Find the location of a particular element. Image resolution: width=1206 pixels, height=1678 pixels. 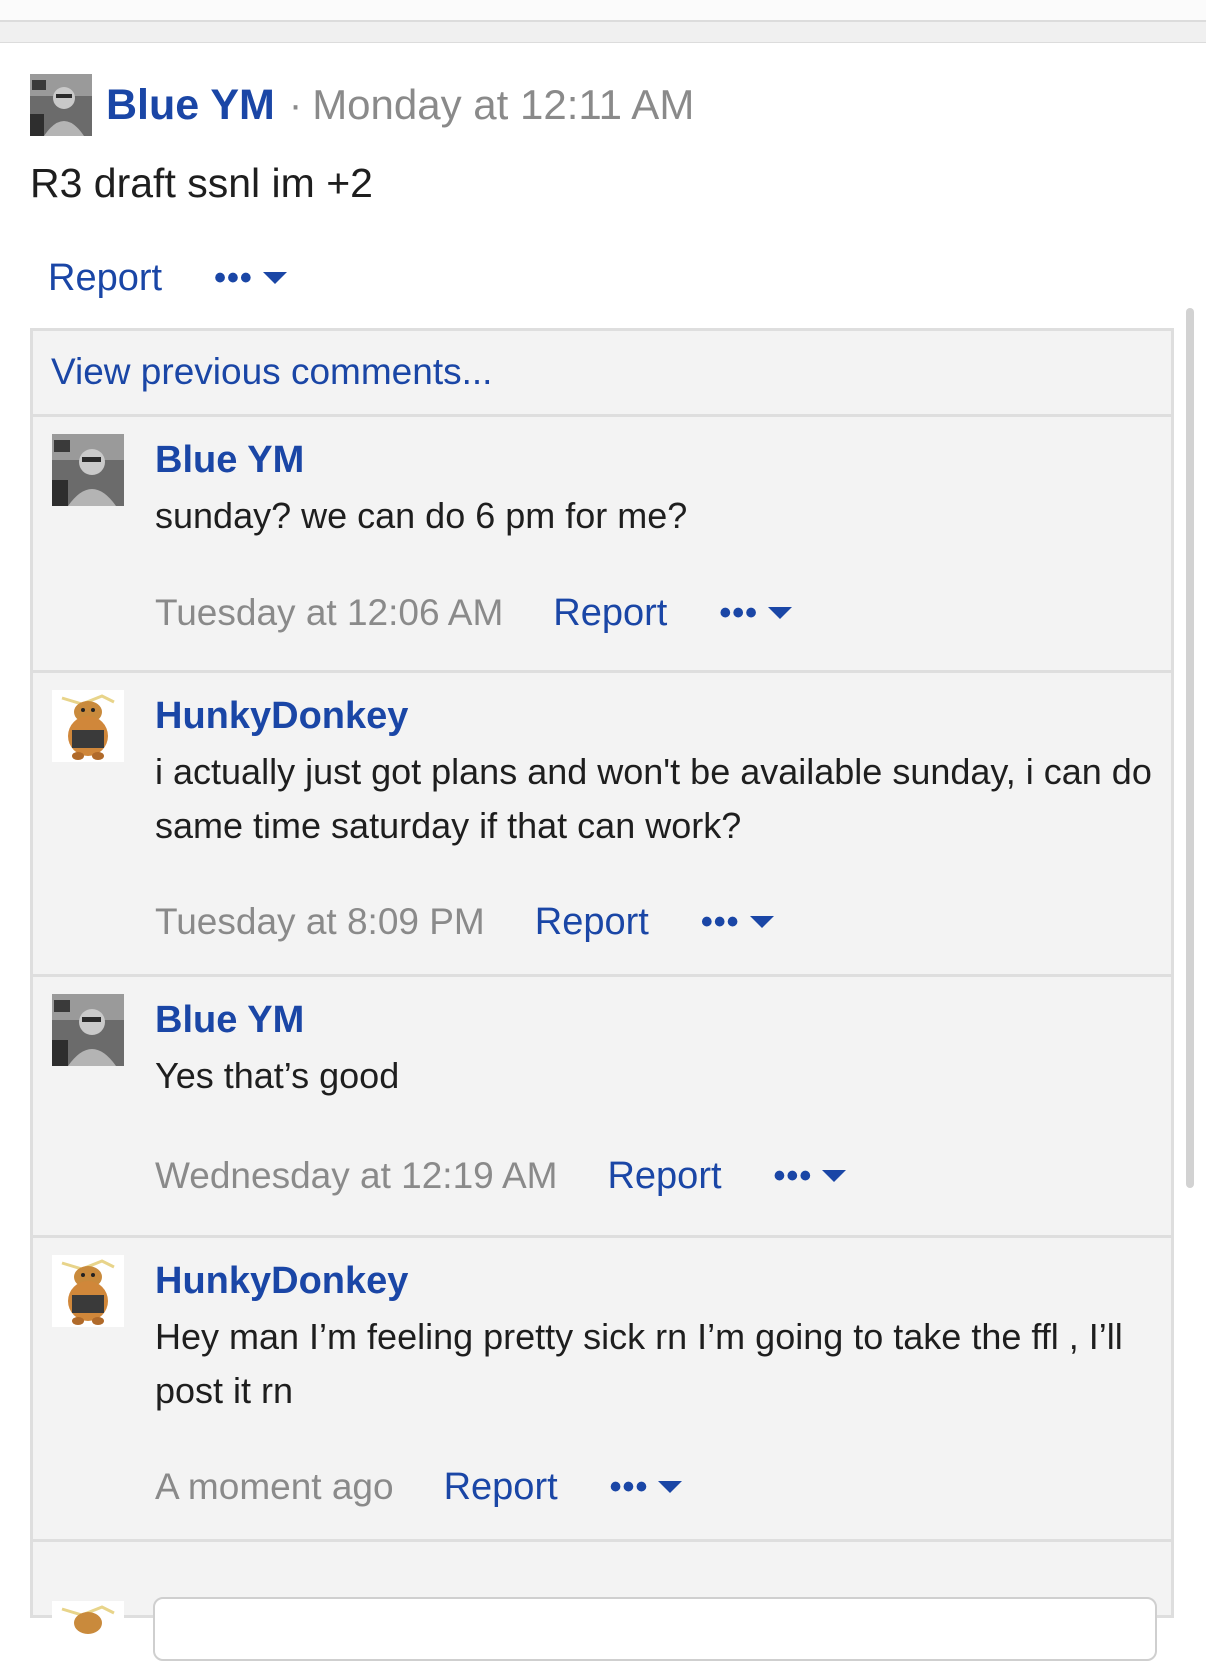

comment-meta: Wednesday at 12:19 AM Report ••• is located at coordinates (501, 1176).